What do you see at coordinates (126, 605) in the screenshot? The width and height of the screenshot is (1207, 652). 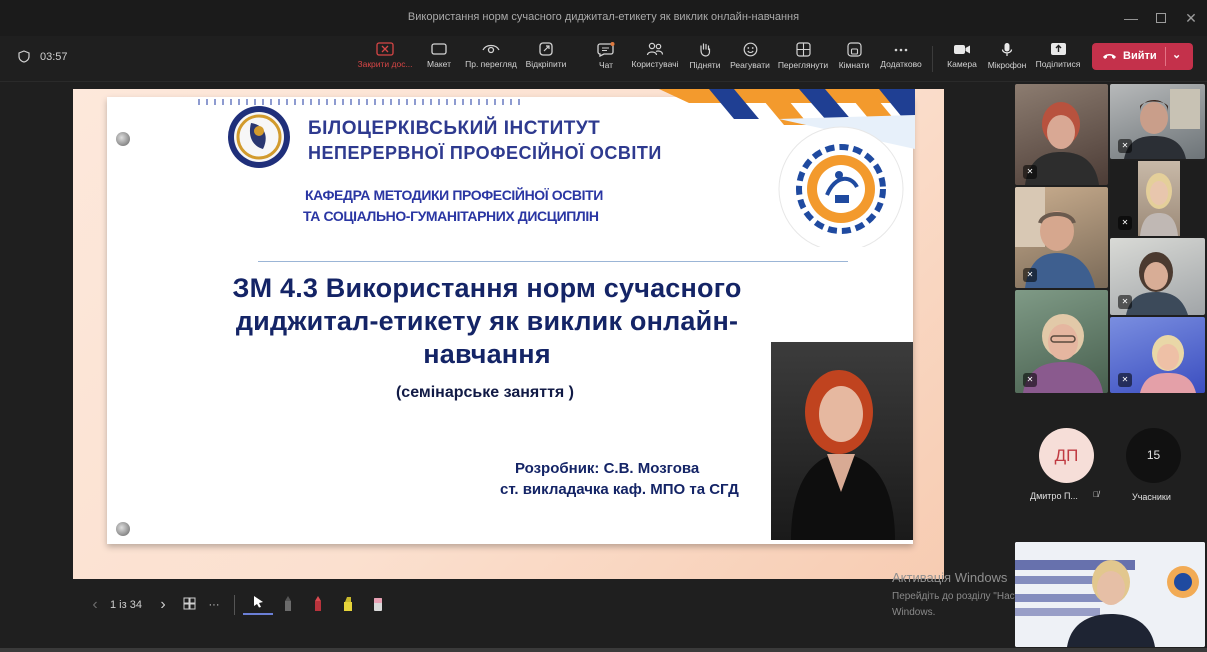 I see `page-indicator: 1 із 34` at bounding box center [126, 605].